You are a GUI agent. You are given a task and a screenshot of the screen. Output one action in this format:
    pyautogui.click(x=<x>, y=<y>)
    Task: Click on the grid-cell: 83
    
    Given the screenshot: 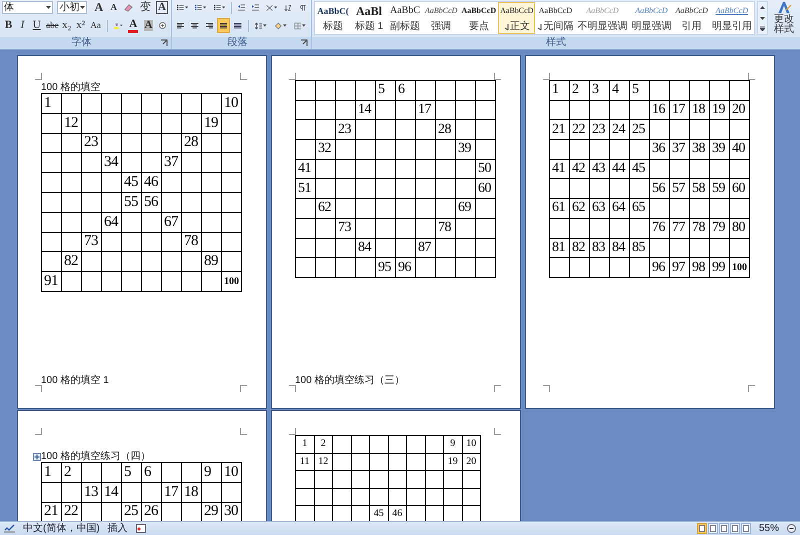 What is the action you would take?
    pyautogui.click(x=600, y=248)
    